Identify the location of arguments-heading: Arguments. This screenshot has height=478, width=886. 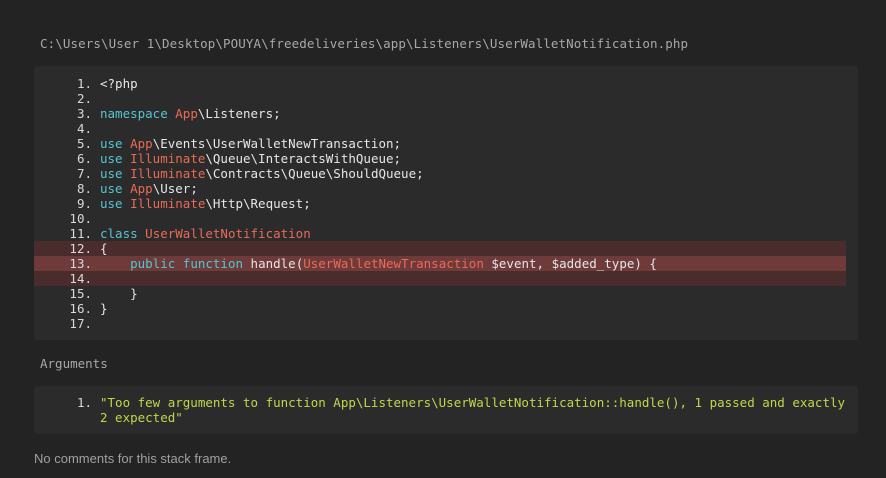
(74, 363).